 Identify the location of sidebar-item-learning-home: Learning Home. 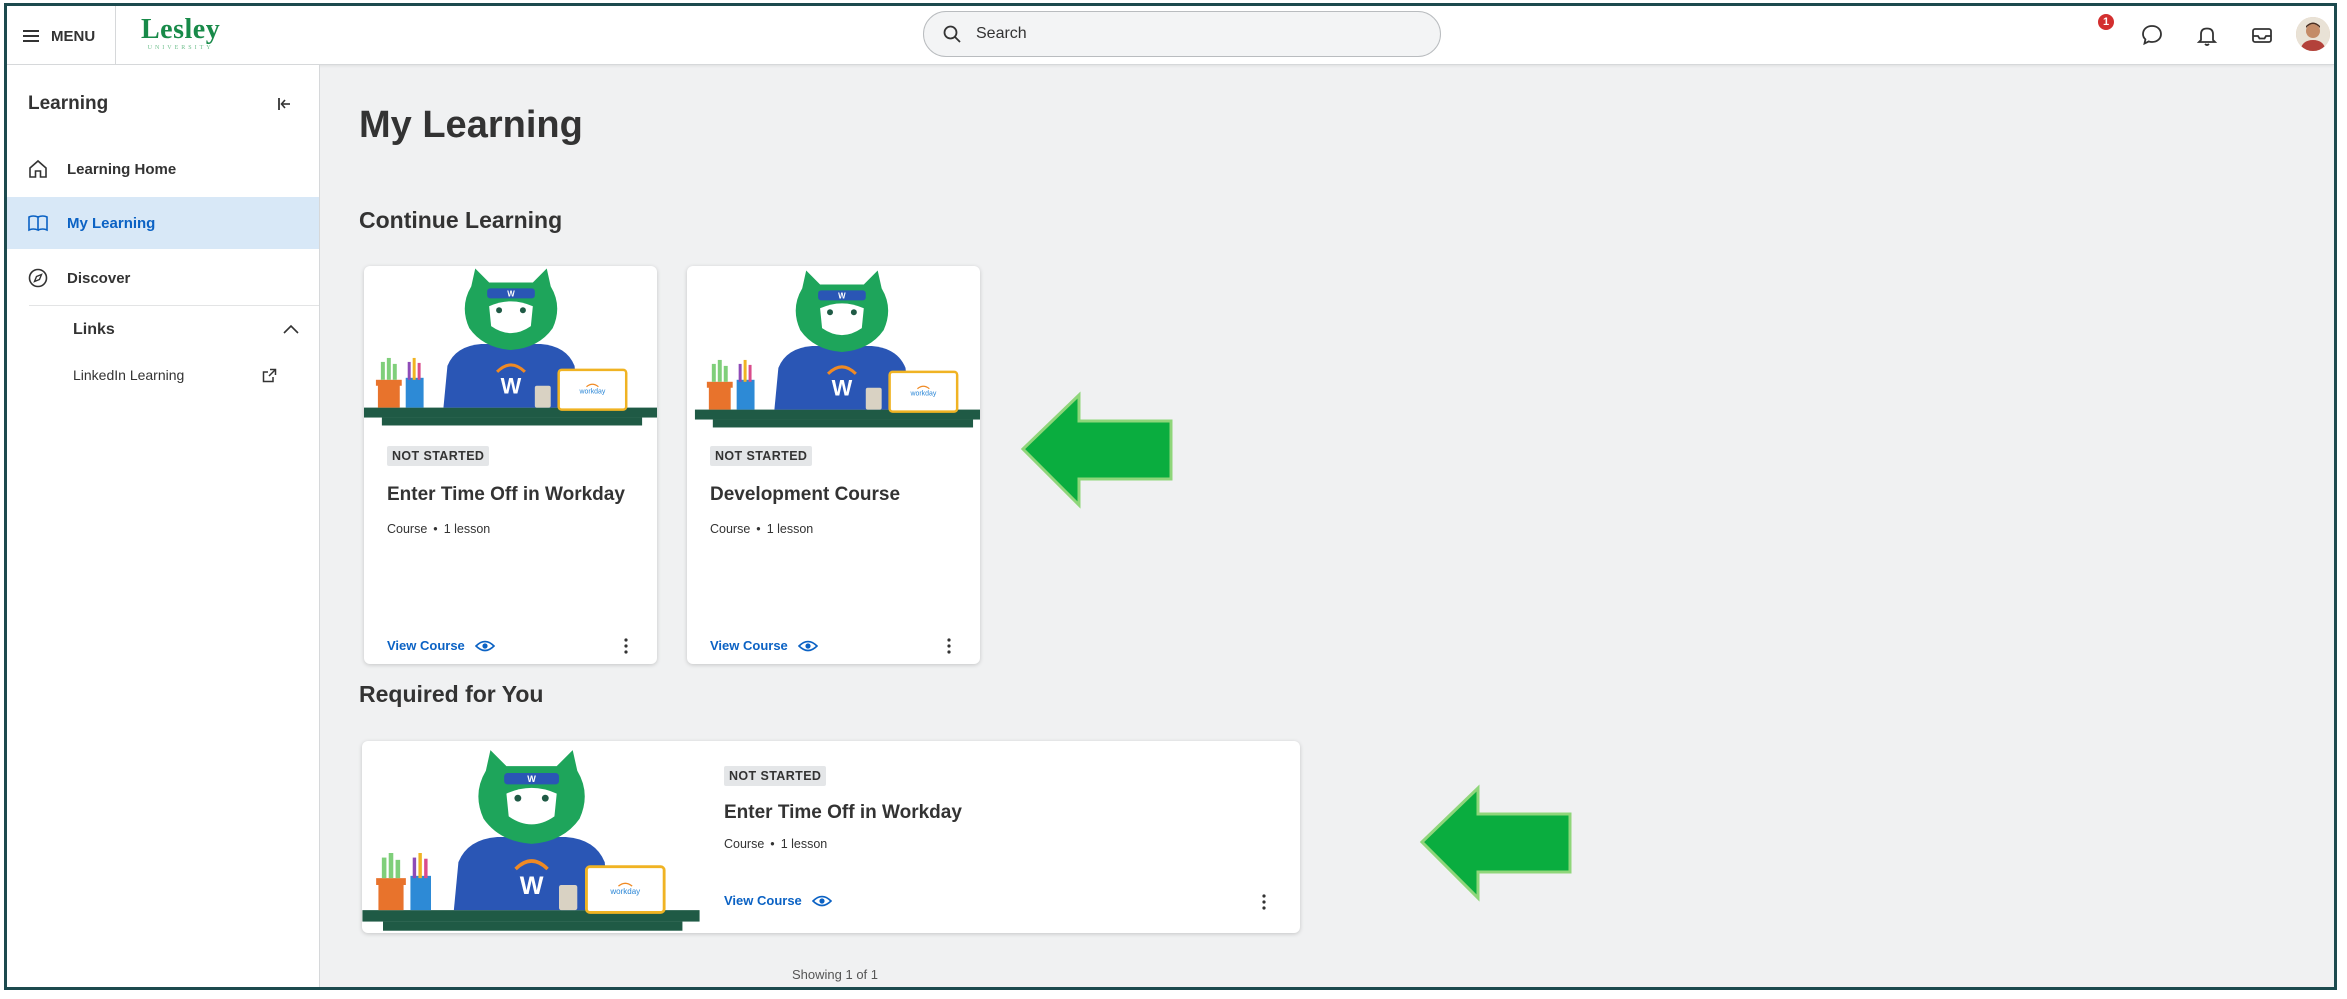
(163, 169).